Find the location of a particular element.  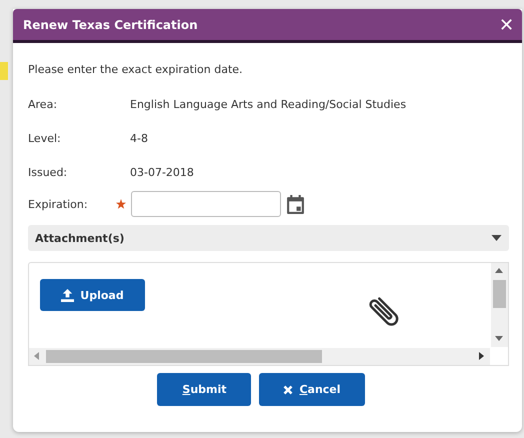

field-value: 03-07-2018 is located at coordinates (162, 172).